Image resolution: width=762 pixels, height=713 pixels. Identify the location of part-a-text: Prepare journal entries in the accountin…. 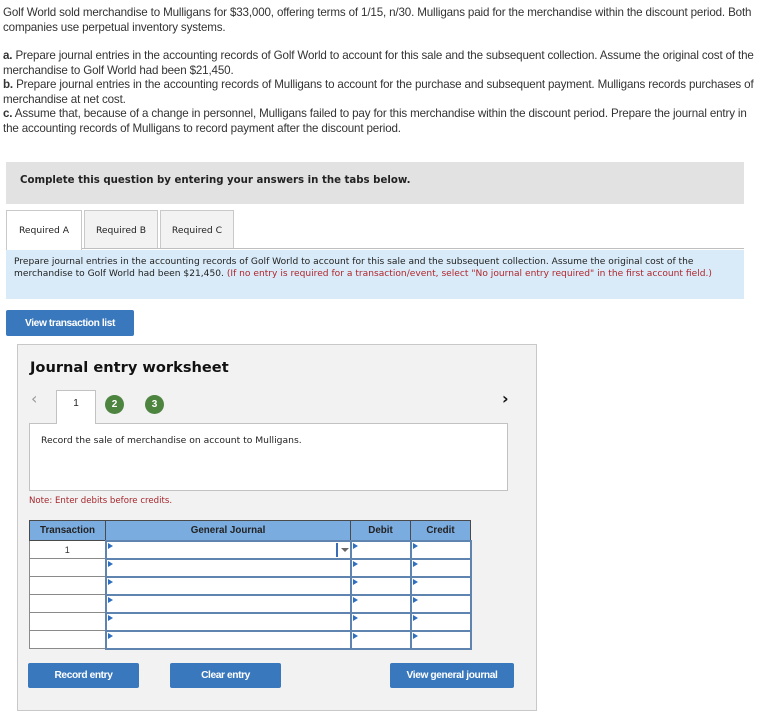
(378, 63).